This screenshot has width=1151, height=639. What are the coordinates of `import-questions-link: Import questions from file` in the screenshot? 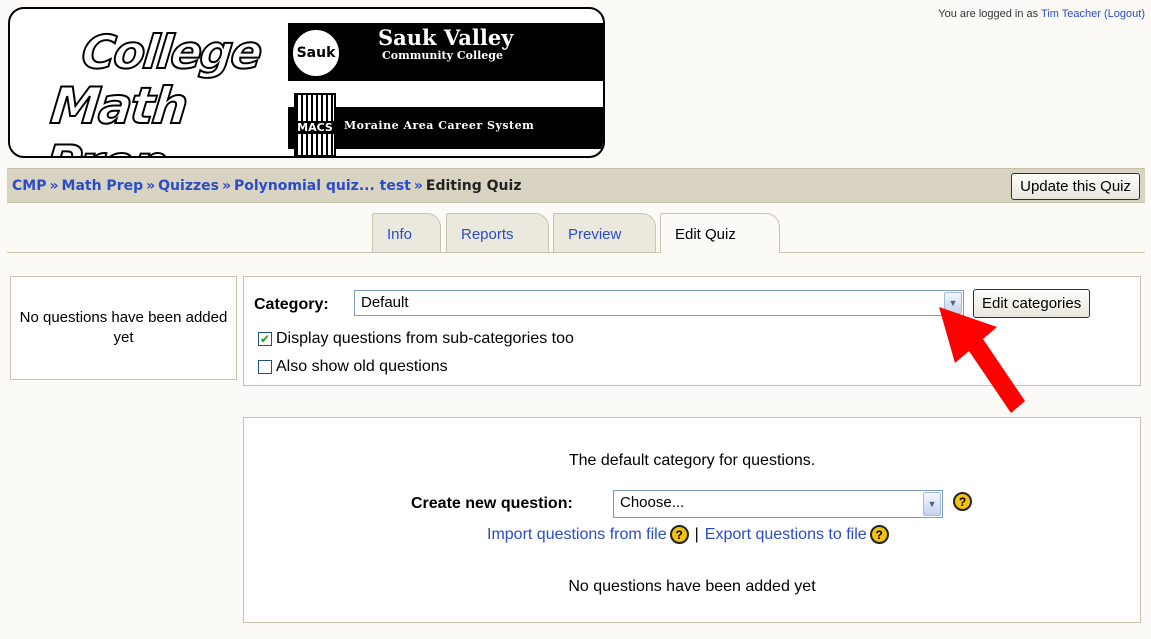 It's located at (577, 535).